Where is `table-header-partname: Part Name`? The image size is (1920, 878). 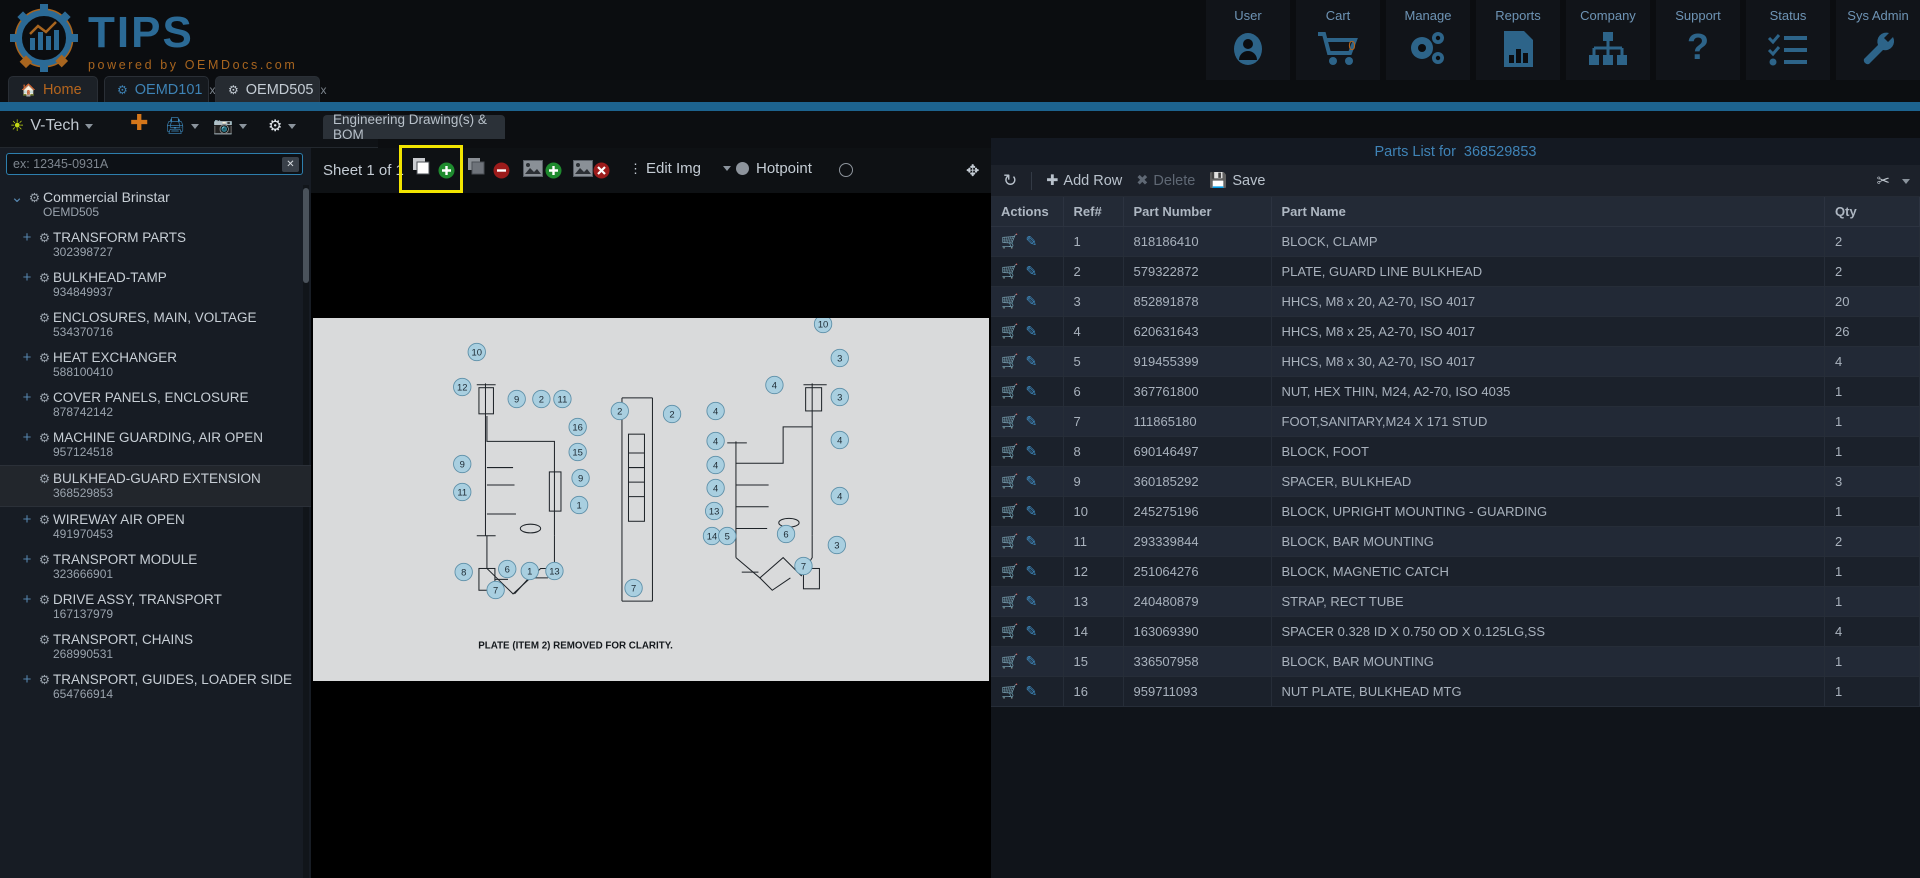
table-header-partname: Part Name is located at coordinates (1548, 212).